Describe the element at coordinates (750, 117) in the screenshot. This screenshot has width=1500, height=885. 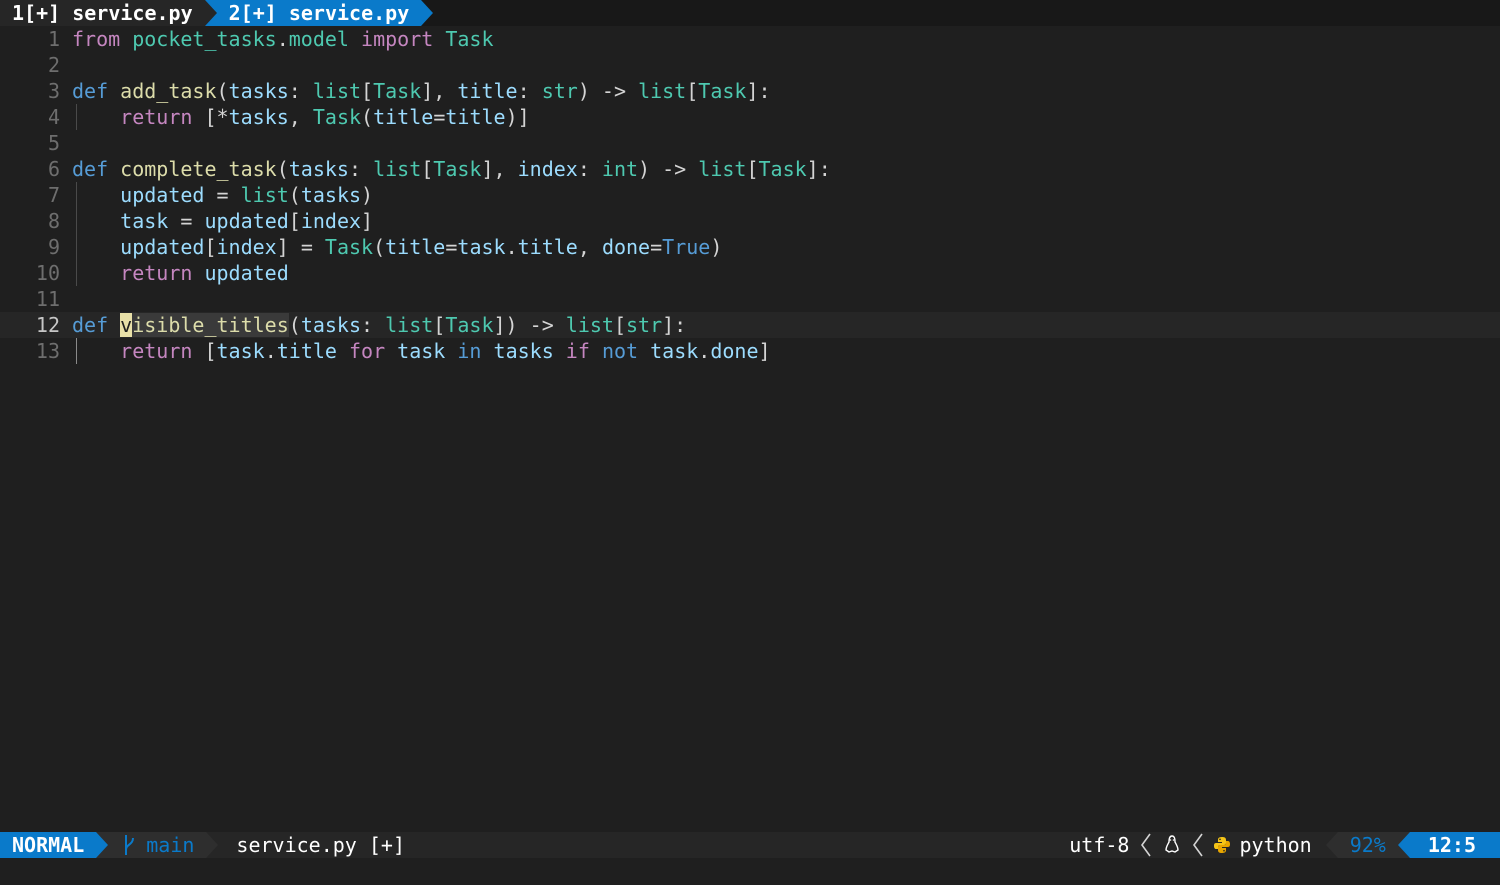
I see `code-line: 4 return [*tasks, Task(title=title)]` at that location.